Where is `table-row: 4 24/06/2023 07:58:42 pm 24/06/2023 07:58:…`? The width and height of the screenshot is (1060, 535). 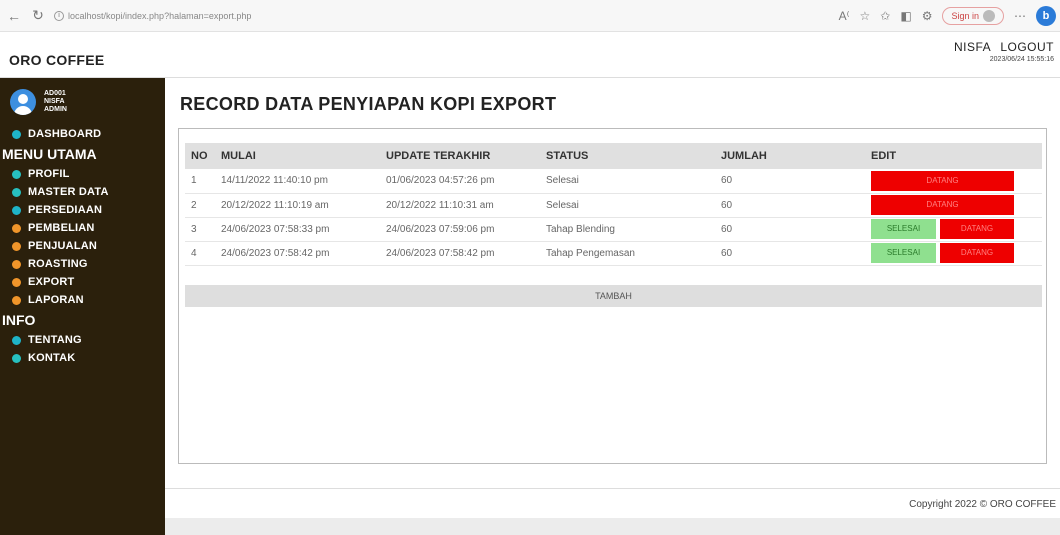
table-row: 4 24/06/2023 07:58:42 pm 24/06/2023 07:58:… is located at coordinates (613, 253).